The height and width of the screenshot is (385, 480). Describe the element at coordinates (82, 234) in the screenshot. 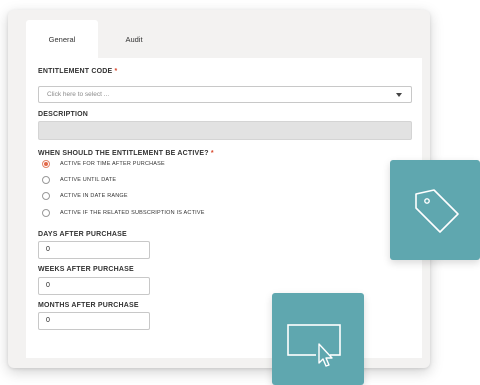

I see `days-after-purchase-label: DAYS AFTER PURCHASE` at that location.